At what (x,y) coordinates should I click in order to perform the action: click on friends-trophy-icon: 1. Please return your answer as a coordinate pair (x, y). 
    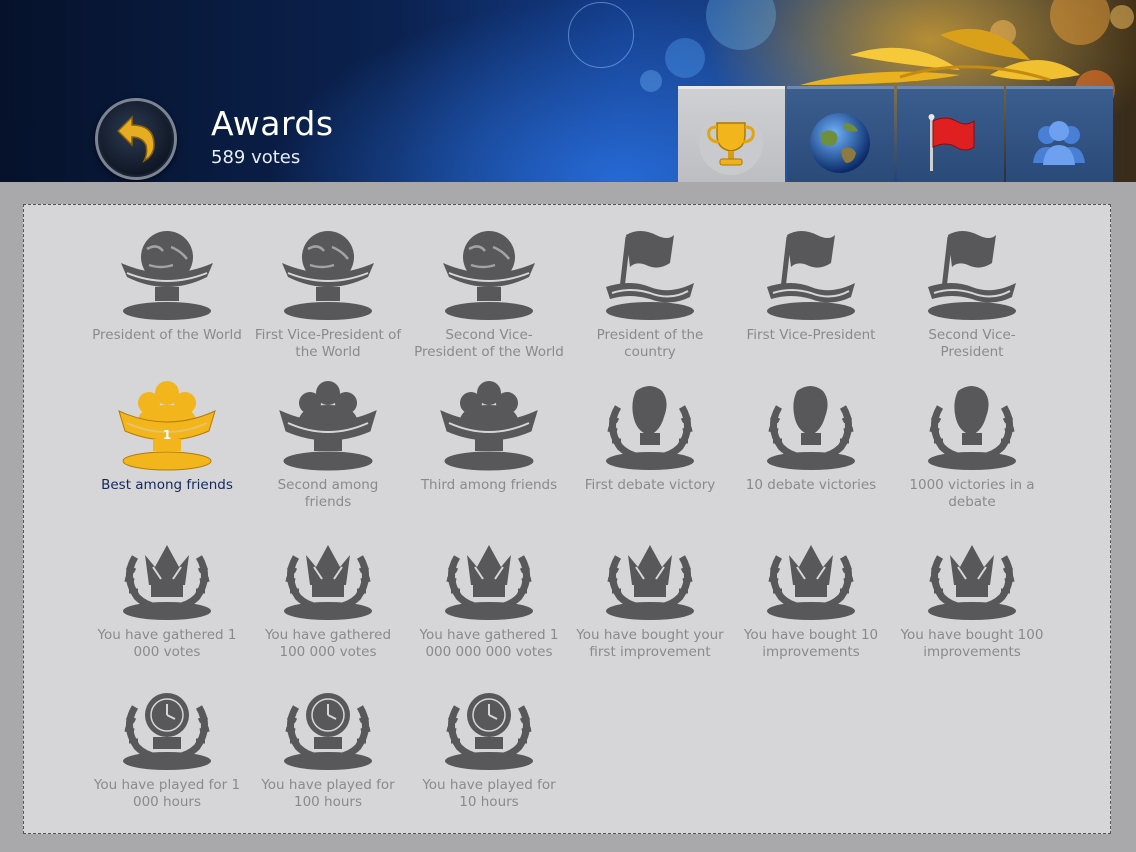
    Looking at the image, I should click on (167, 426).